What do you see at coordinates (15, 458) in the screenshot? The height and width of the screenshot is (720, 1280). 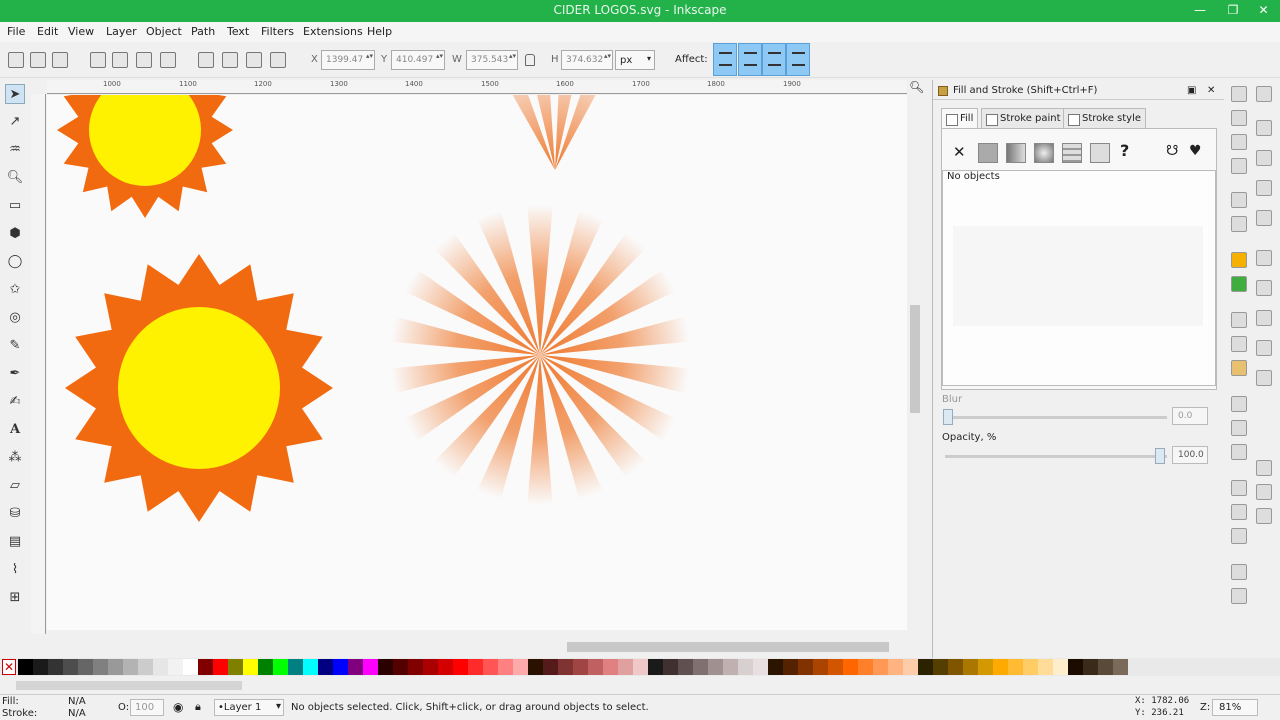 I see `spray-tool-icon: ⁂` at bounding box center [15, 458].